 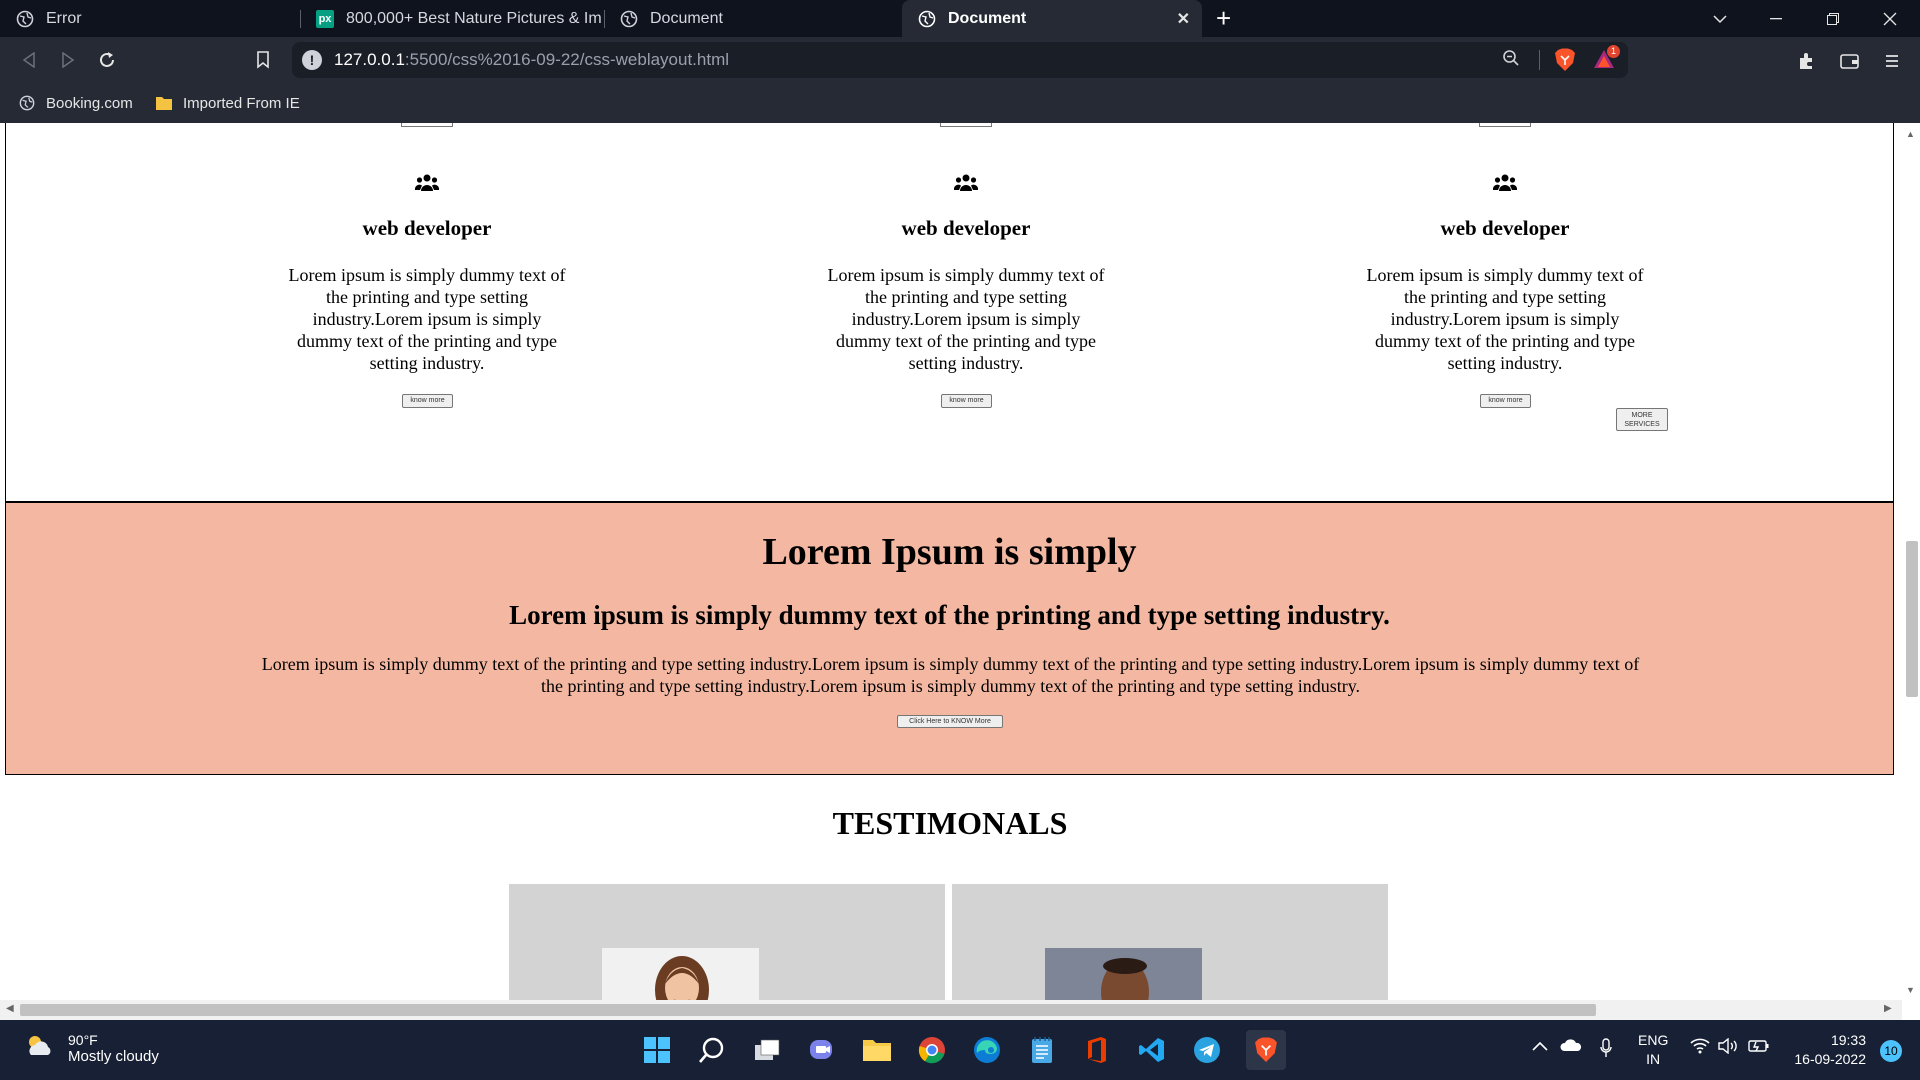 I want to click on chrome-icon, so click(x=932, y=1050).